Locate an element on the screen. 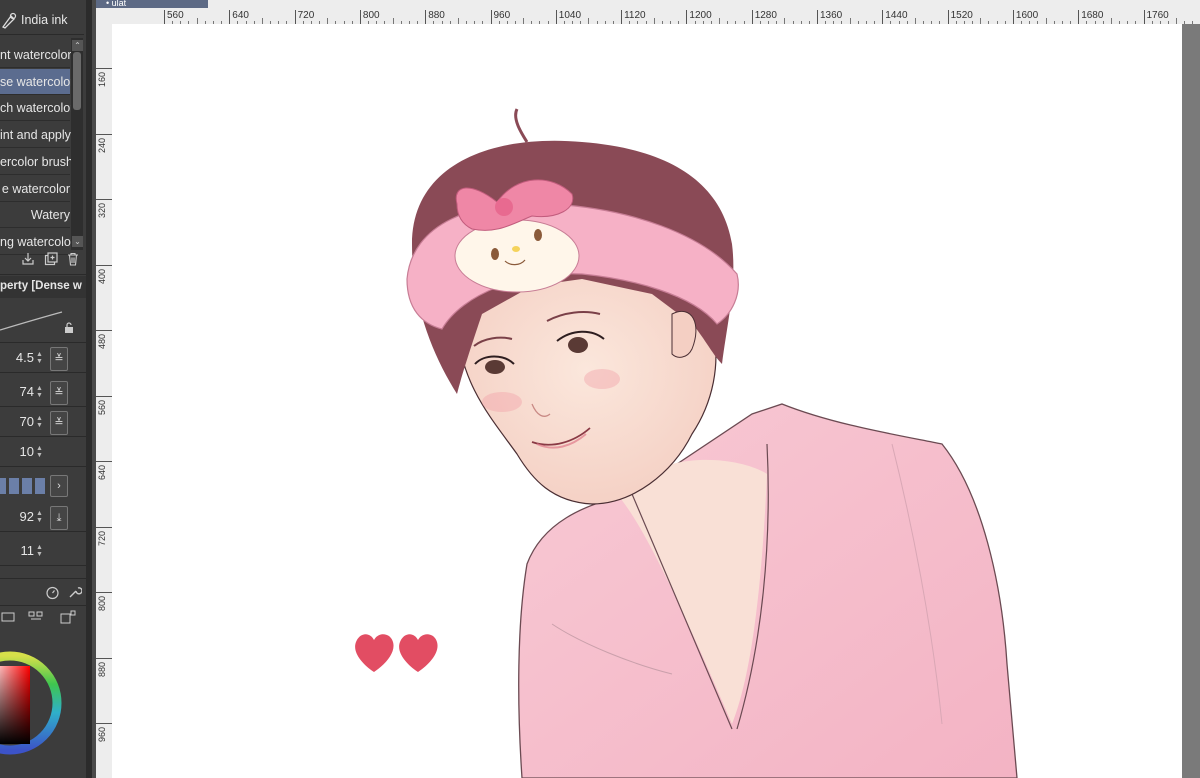 This screenshot has width=1200, height=778. brush-stroke-preview is located at coordinates (31, 321).